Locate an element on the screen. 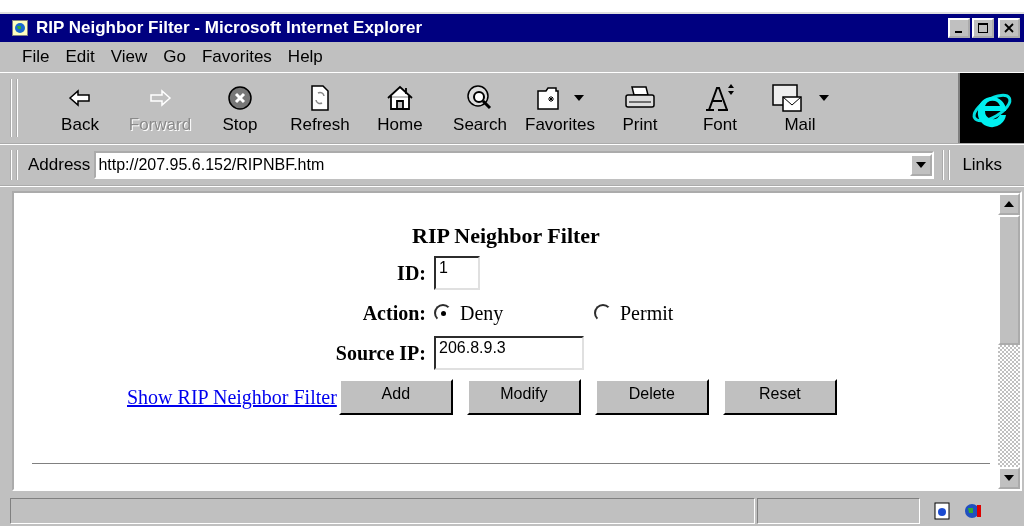 This screenshot has height=526, width=1024. address-field: http://207.95.6.152/RIPNBF.htm is located at coordinates (514, 165).